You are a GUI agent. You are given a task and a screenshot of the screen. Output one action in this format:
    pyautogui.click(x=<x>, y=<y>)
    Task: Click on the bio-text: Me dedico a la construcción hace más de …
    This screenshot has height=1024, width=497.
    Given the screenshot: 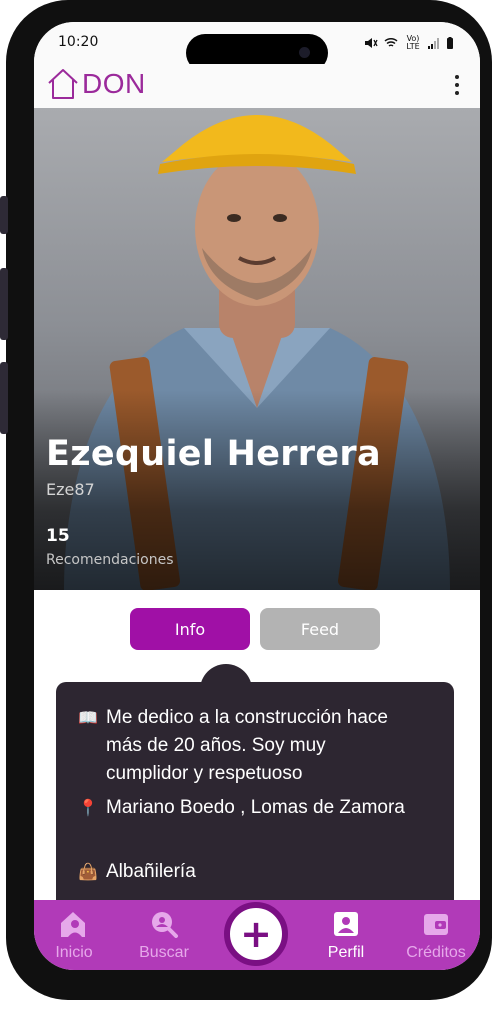 What is the action you would take?
    pyautogui.click(x=247, y=745)
    